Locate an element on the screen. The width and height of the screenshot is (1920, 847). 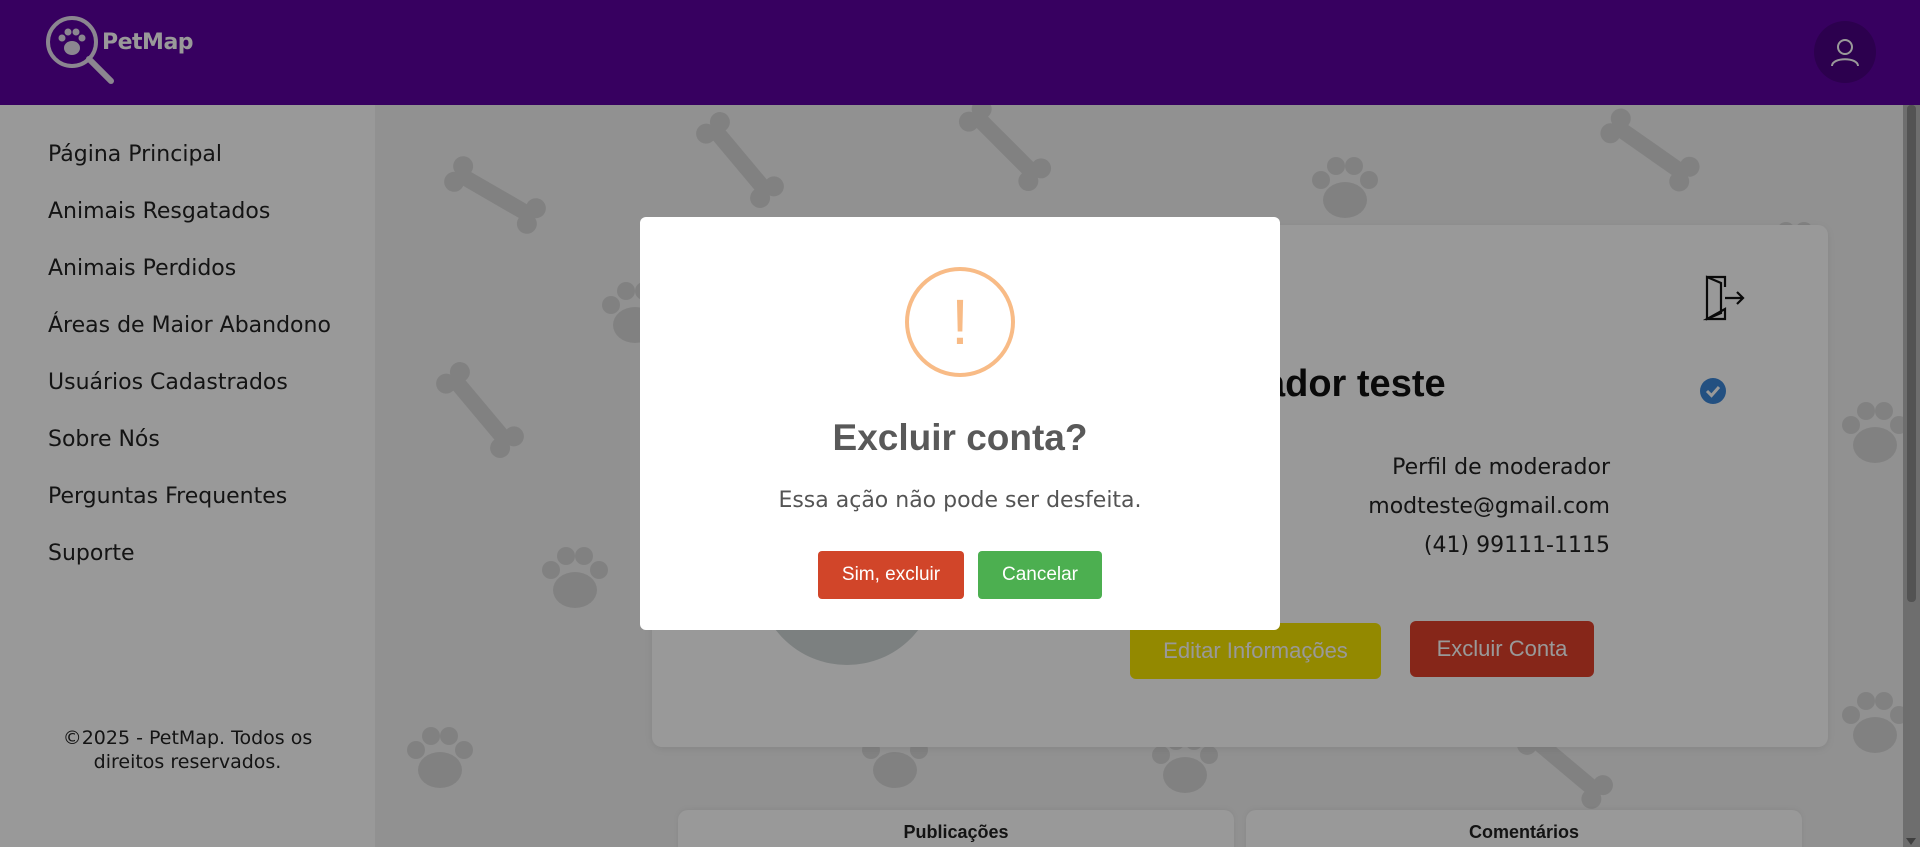
dialog-title: Excluir conta? is located at coordinates (960, 437).